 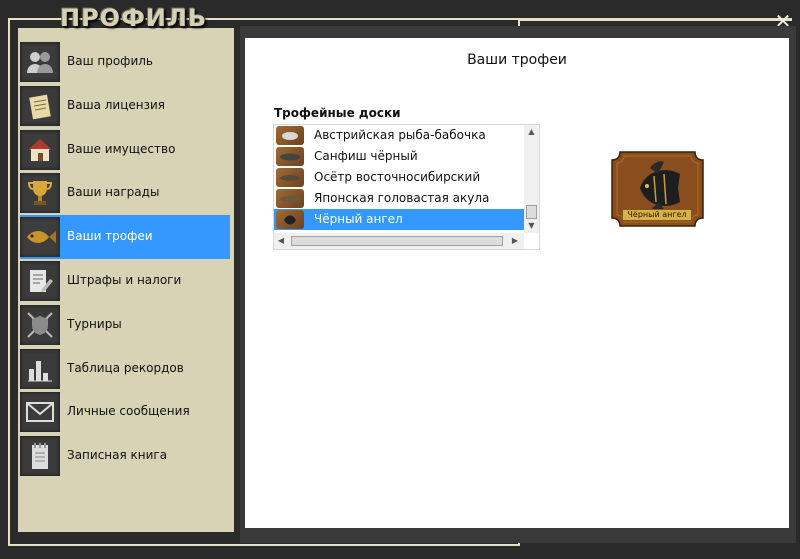 What do you see at coordinates (40, 237) in the screenshot?
I see `fish-trophy-icon` at bounding box center [40, 237].